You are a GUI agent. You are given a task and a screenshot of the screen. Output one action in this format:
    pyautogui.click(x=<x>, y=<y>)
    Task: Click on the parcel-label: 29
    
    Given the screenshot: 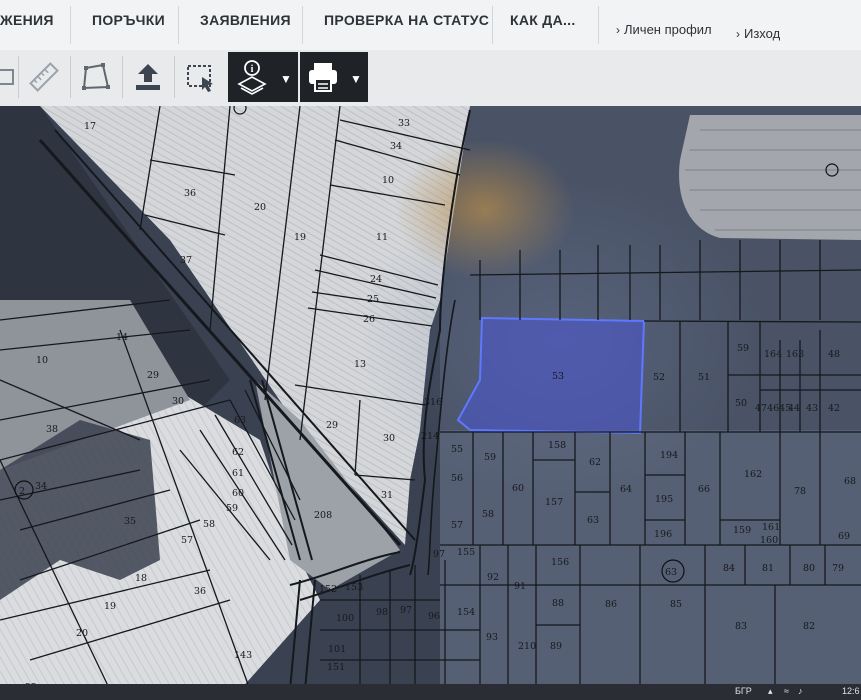 What is the action you would take?
    pyautogui.click(x=153, y=375)
    